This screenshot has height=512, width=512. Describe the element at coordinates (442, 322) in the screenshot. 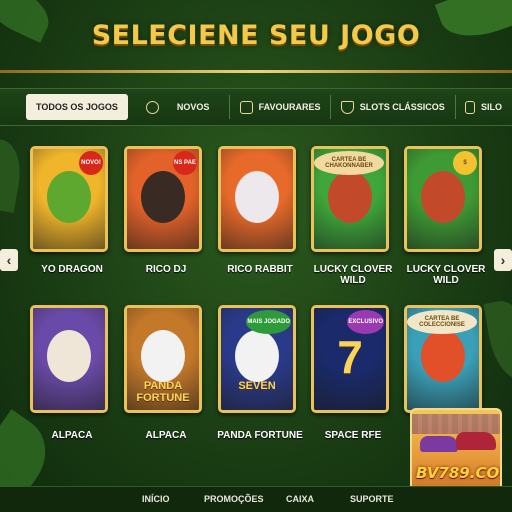

I see `game-badge: CARTEA BE COLECCIONISE` at that location.